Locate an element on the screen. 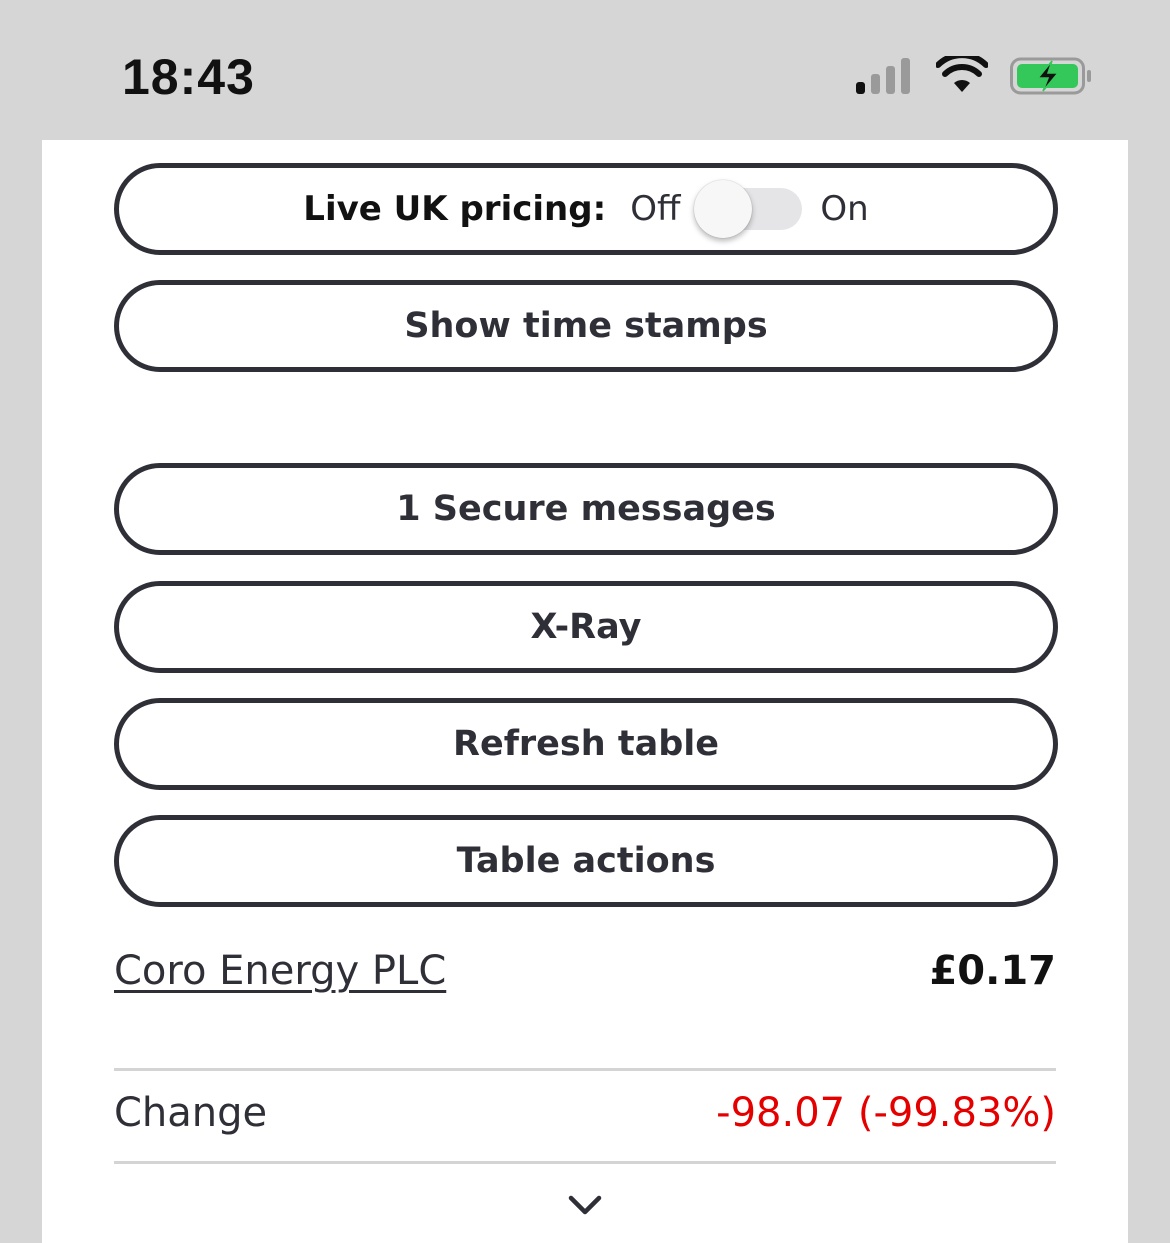 The image size is (1170, 1243). toggle-off-label: Off is located at coordinates (655, 209).